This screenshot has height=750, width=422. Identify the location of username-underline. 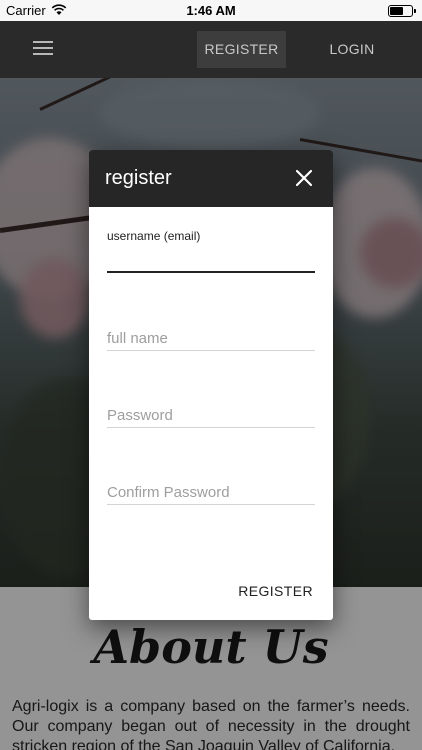
(211, 272).